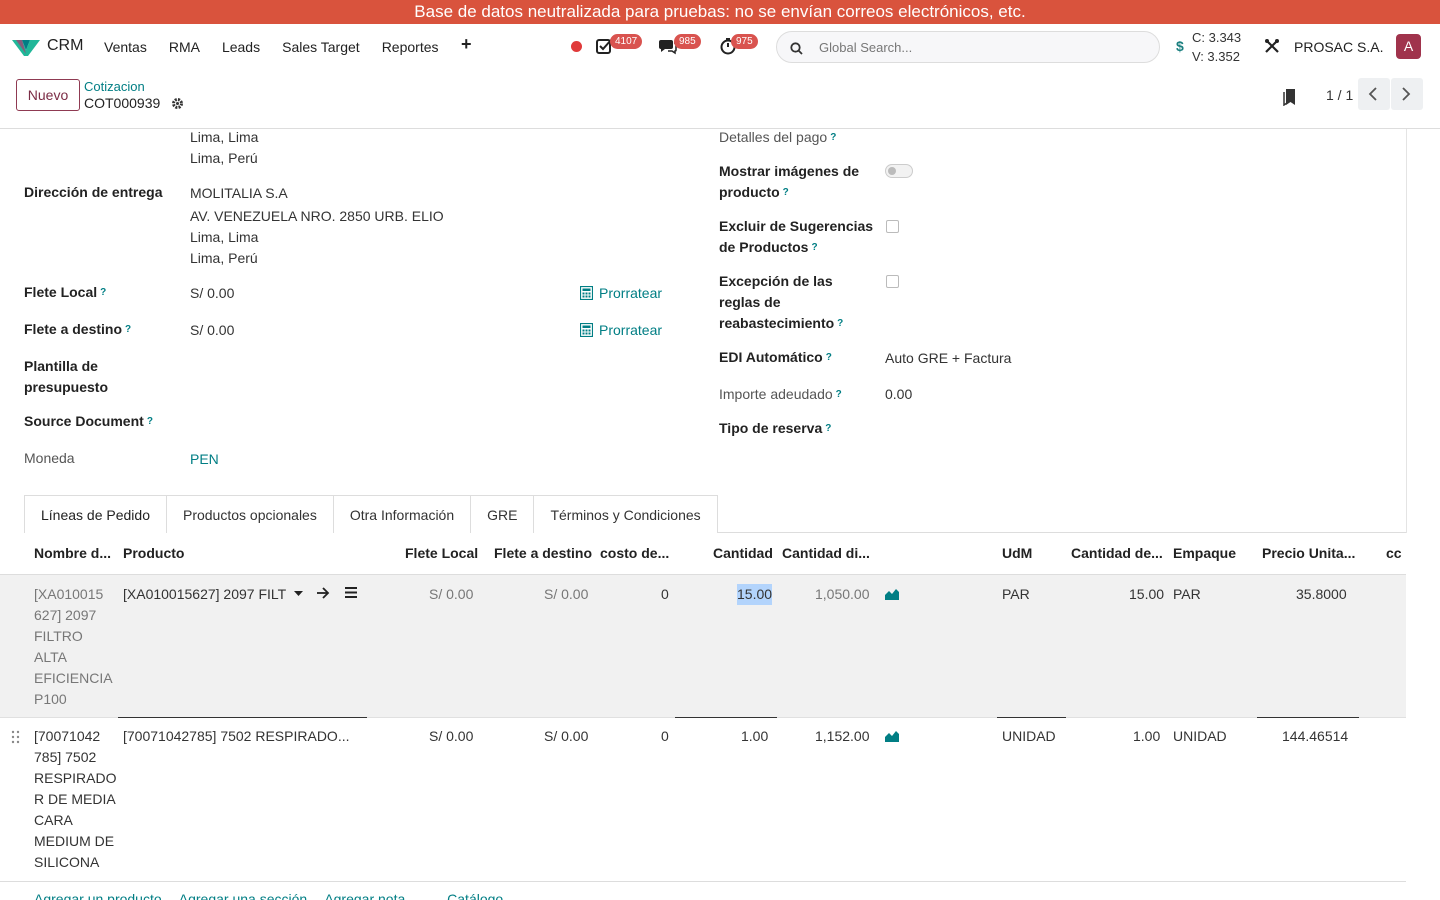 The height and width of the screenshot is (900, 1440). What do you see at coordinates (441, 553) in the screenshot?
I see `col-flete-local: Flete Local` at bounding box center [441, 553].